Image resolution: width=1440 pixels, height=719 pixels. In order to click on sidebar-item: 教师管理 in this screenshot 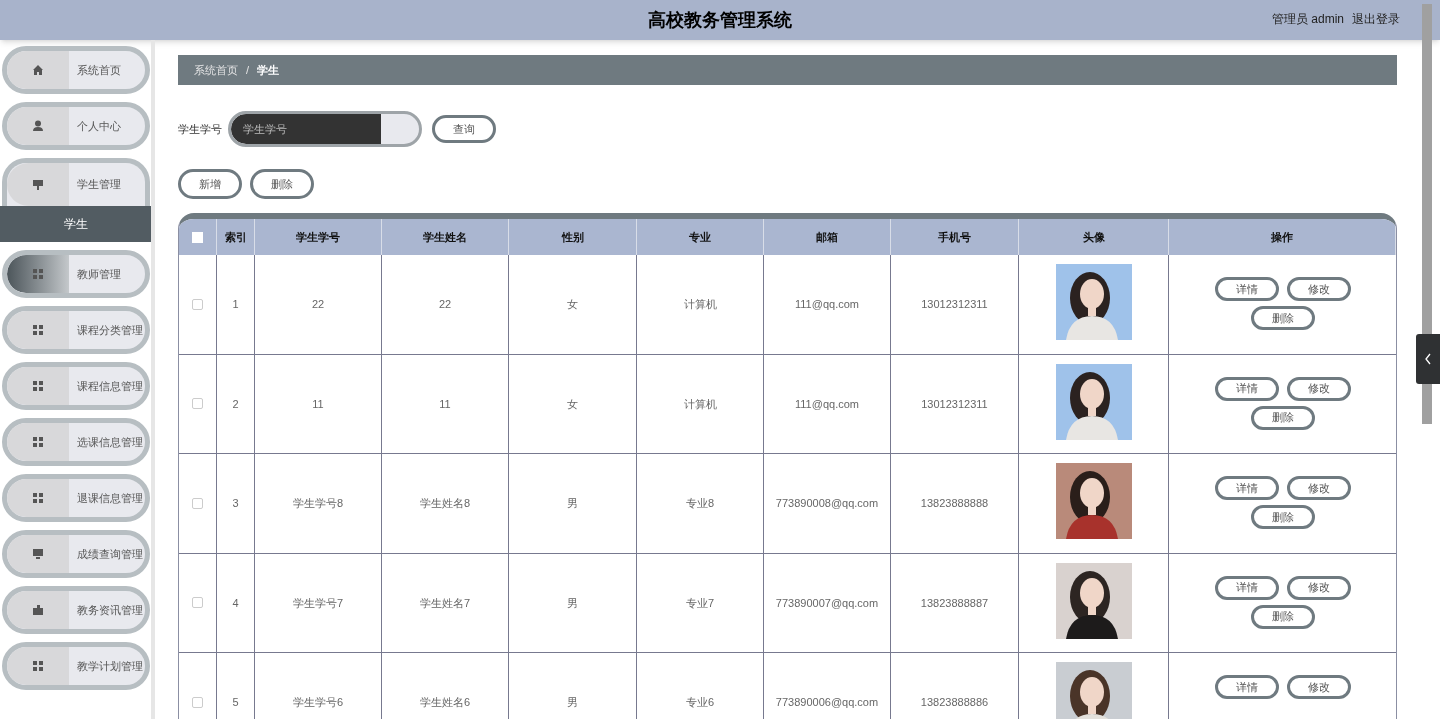, I will do `click(76, 274)`.